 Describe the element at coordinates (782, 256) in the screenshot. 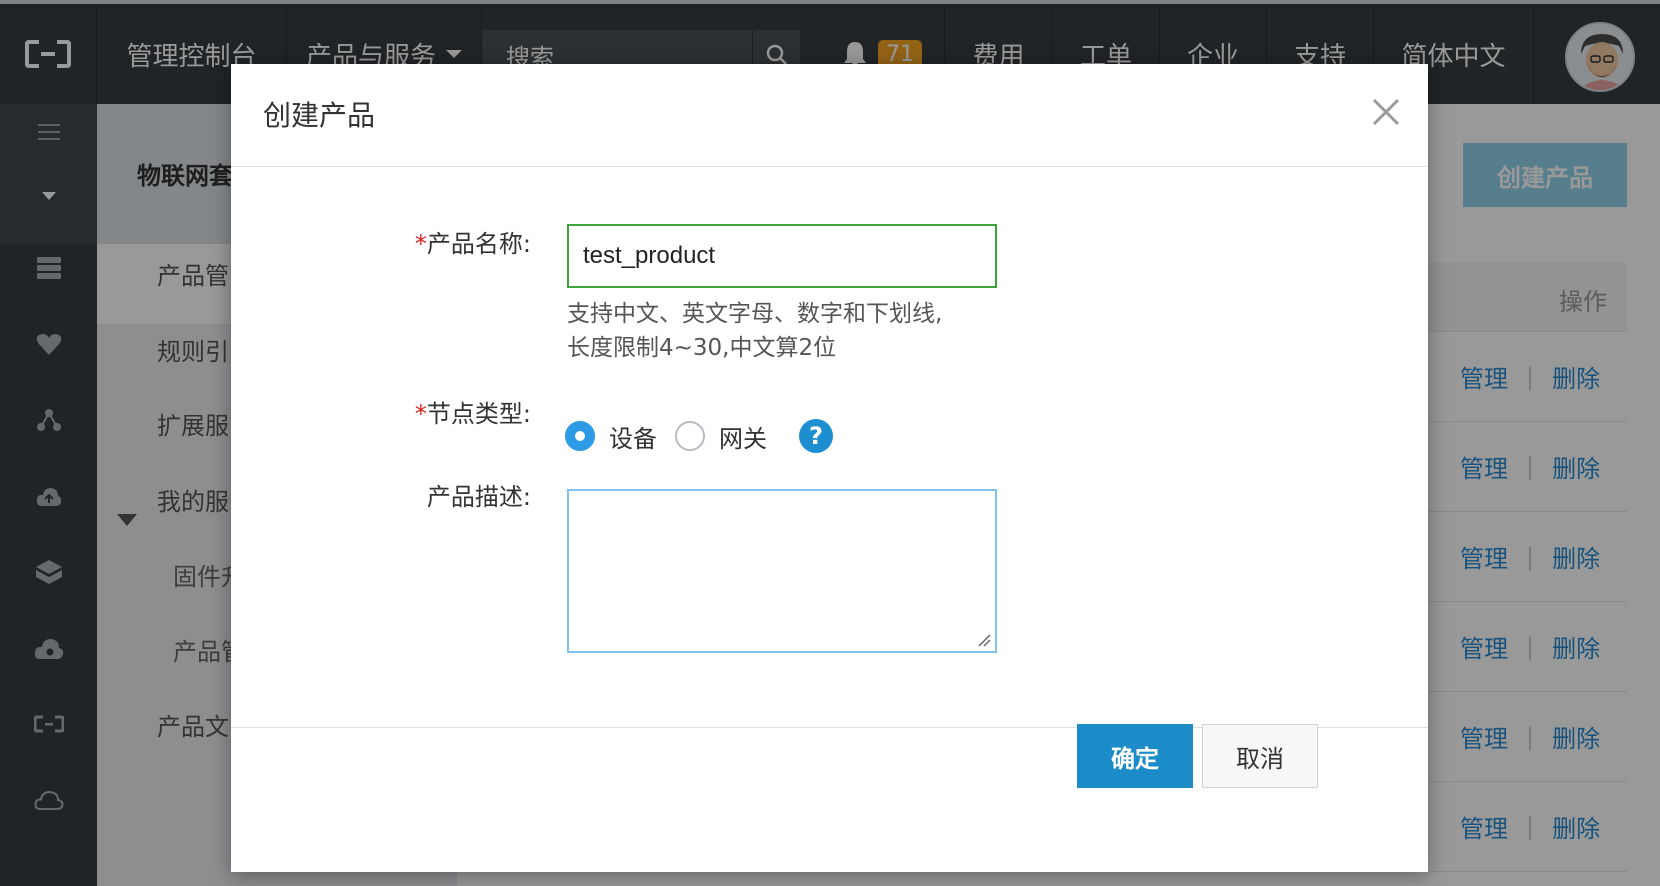

I see `product-name-input: test_product` at that location.